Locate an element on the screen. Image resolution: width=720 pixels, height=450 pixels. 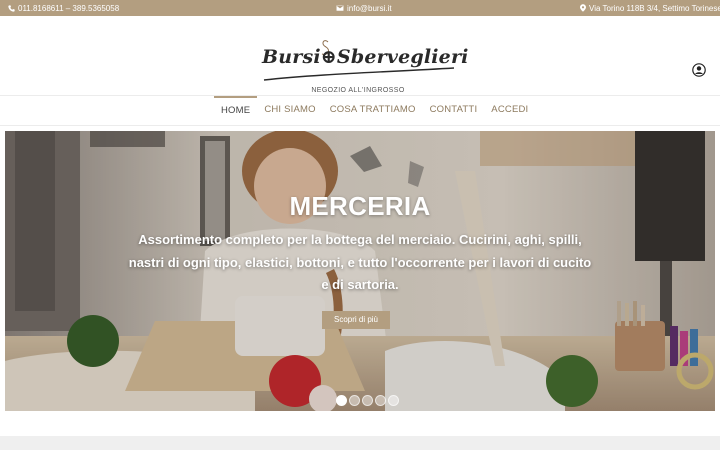
slider-pagination is located at coordinates (367, 400).